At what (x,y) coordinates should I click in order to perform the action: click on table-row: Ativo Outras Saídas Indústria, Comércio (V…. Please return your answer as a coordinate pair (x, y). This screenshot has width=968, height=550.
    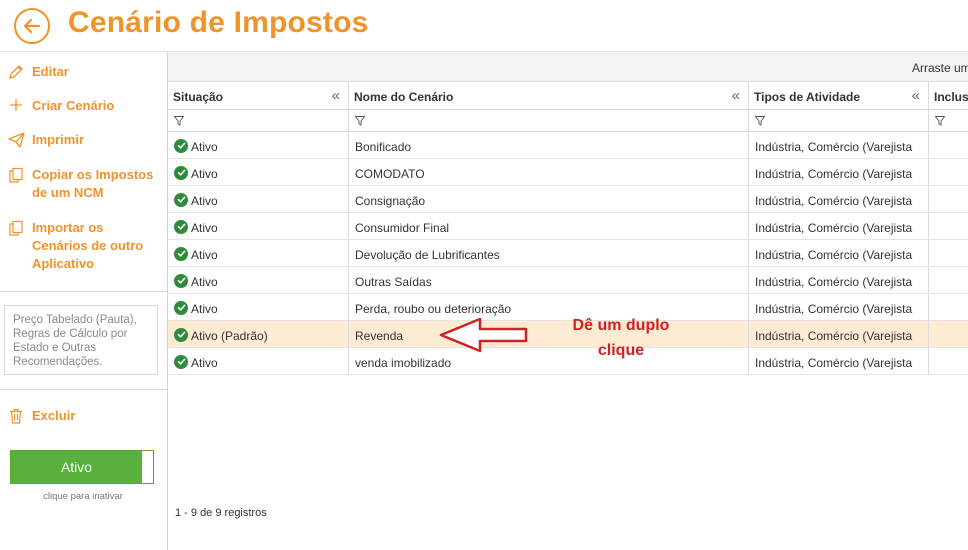
    Looking at the image, I should click on (568, 280).